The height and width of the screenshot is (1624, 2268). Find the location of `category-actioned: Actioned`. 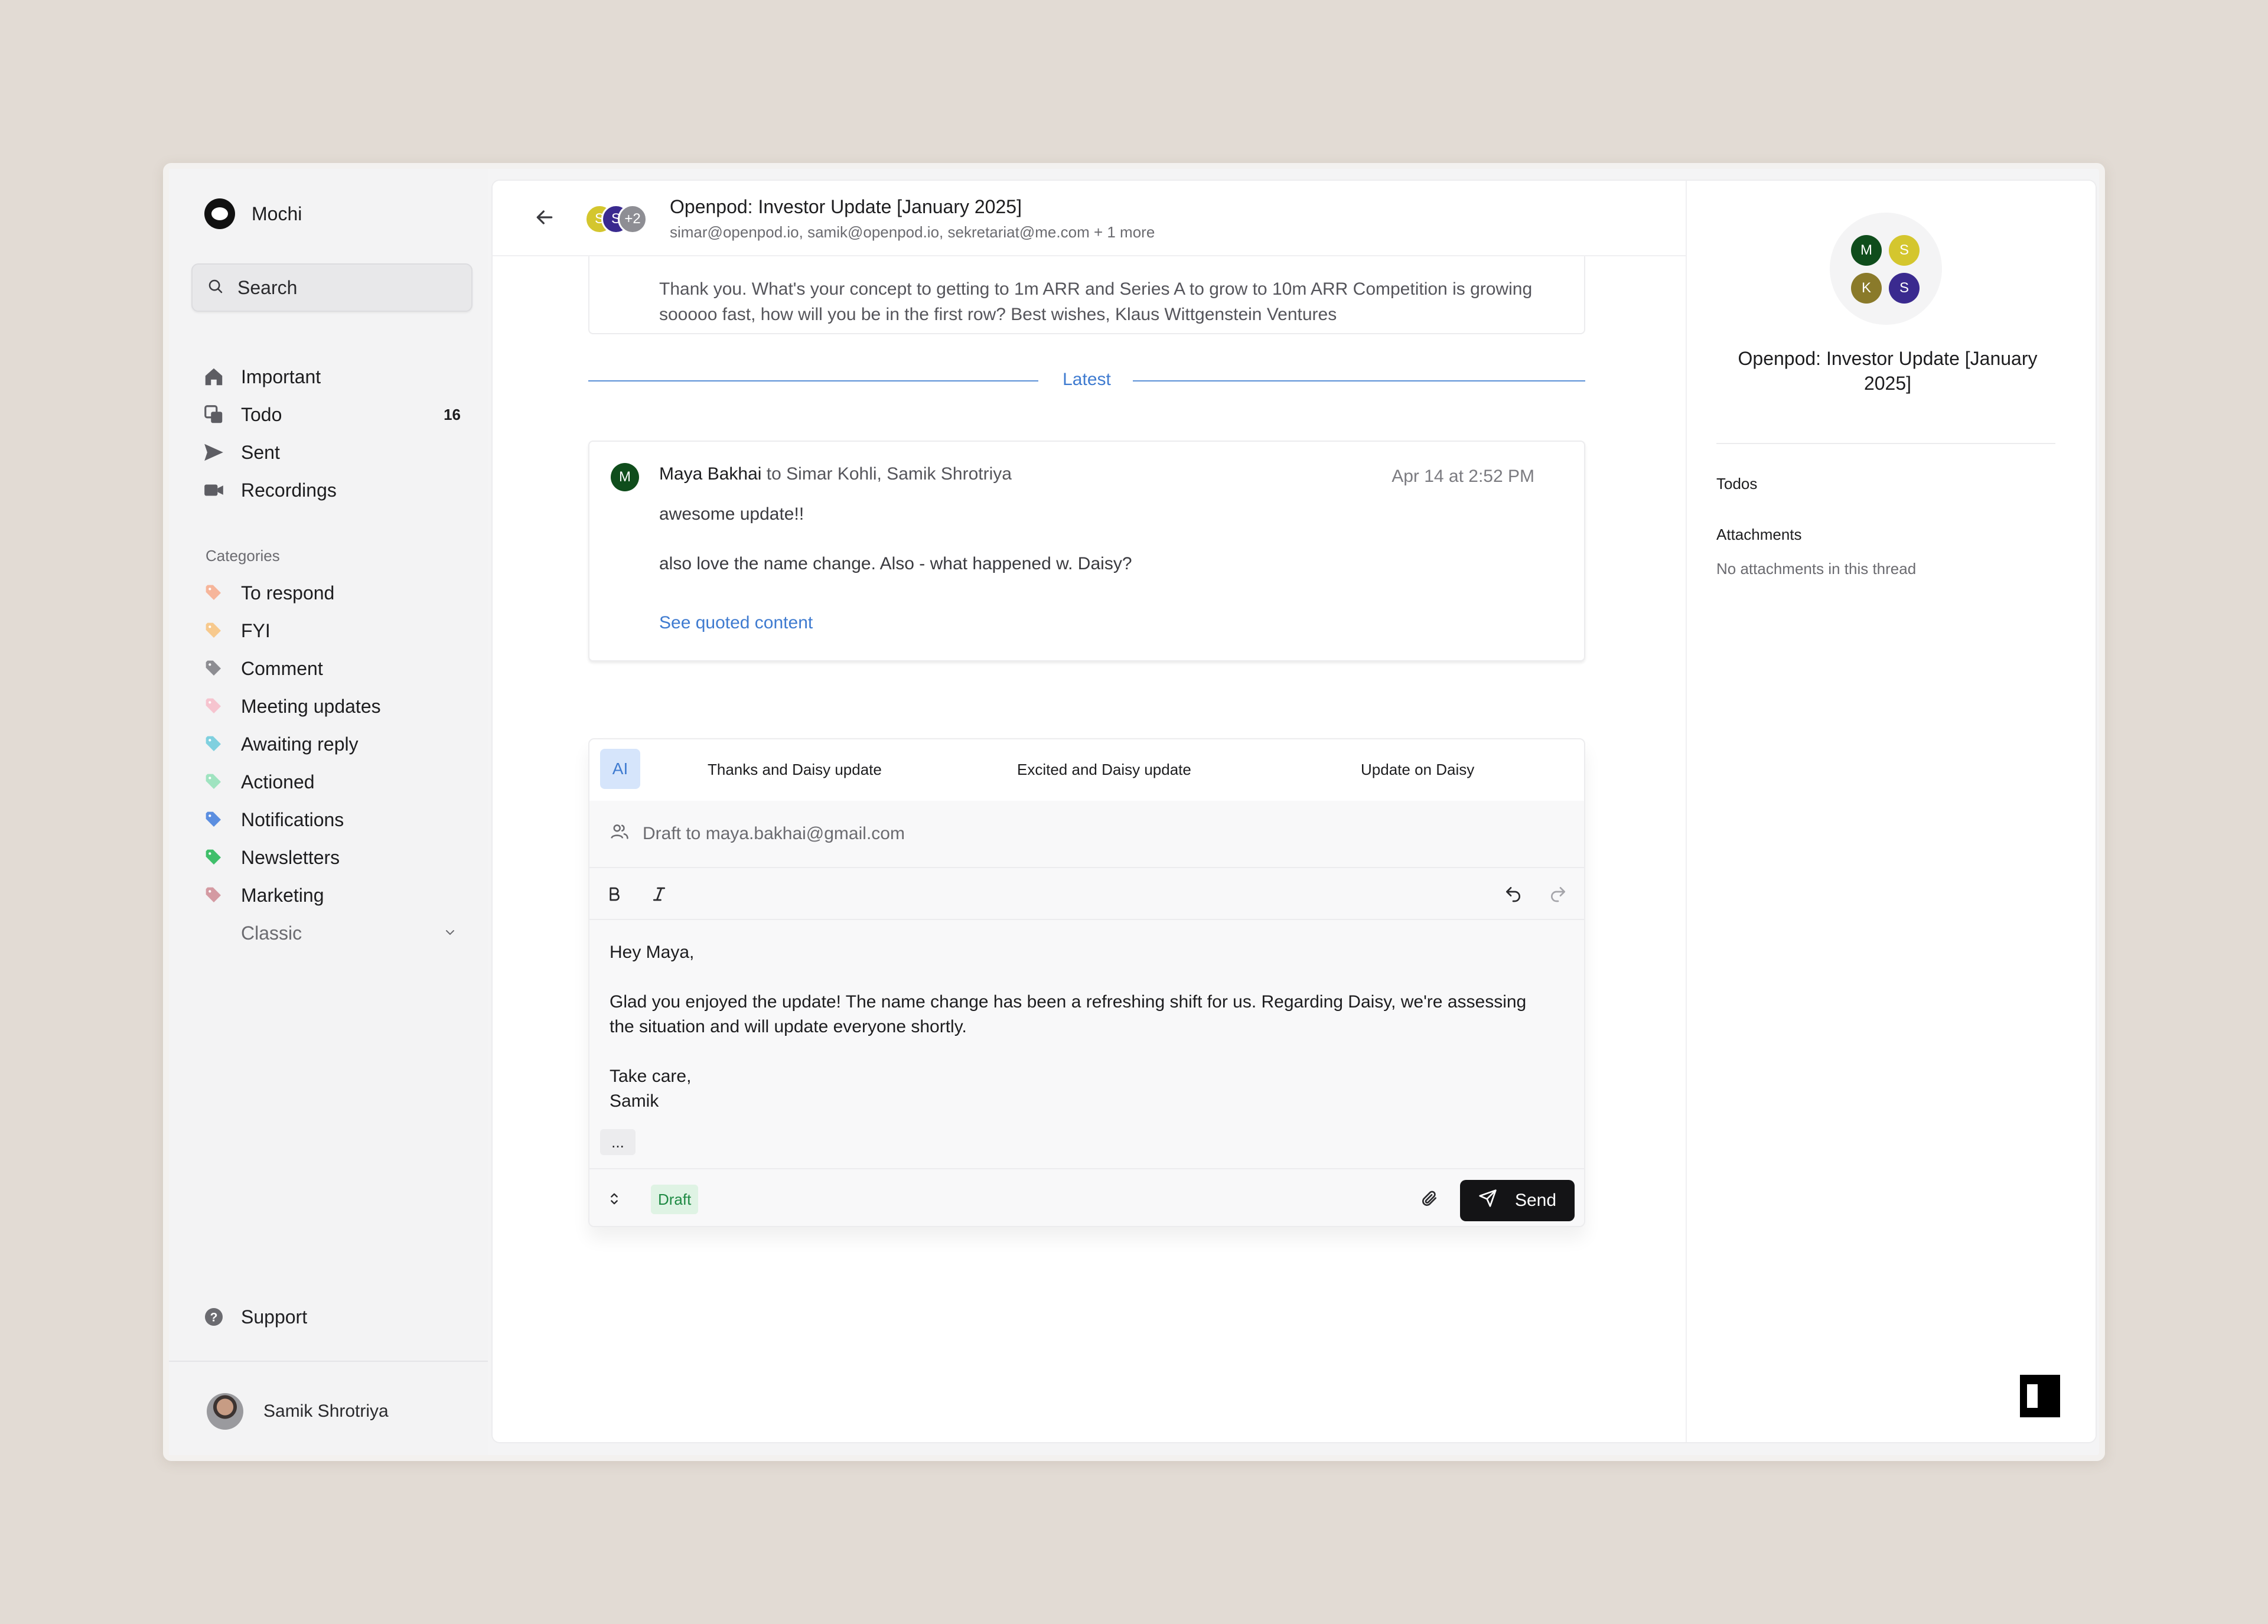

category-actioned: Actioned is located at coordinates (331, 782).